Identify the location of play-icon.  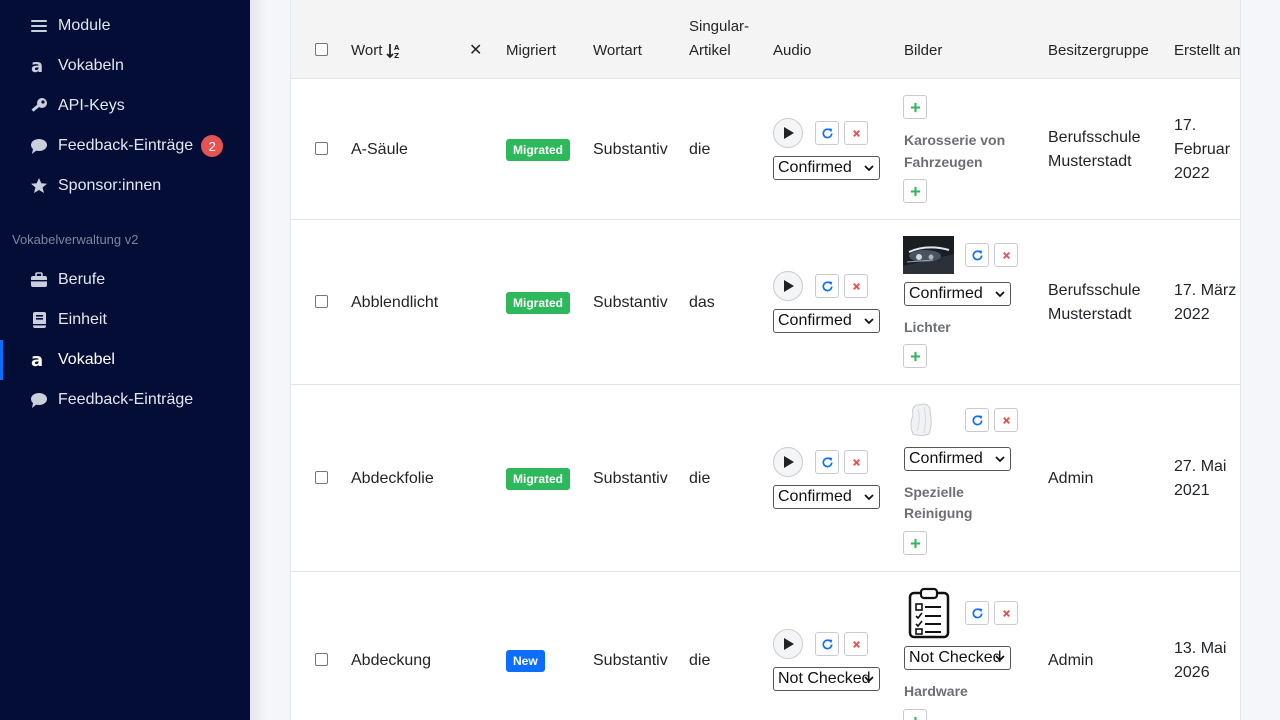
(789, 133).